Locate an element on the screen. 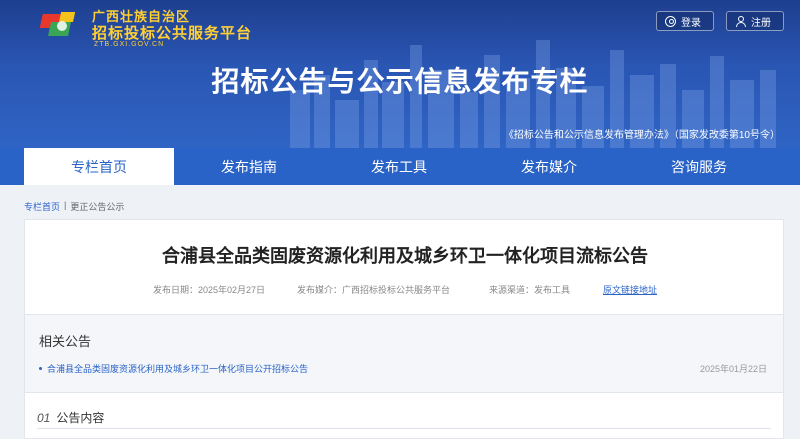 Image resolution: width=800 pixels, height=439 pixels. breadcrumb: 专栏首页 | 更正公告公示 is located at coordinates (74, 206).